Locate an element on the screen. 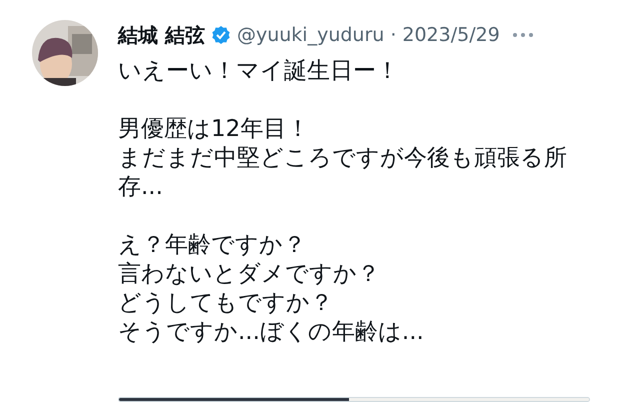 The height and width of the screenshot is (402, 640). post-text: どうしてもですか？ is located at coordinates (226, 303).